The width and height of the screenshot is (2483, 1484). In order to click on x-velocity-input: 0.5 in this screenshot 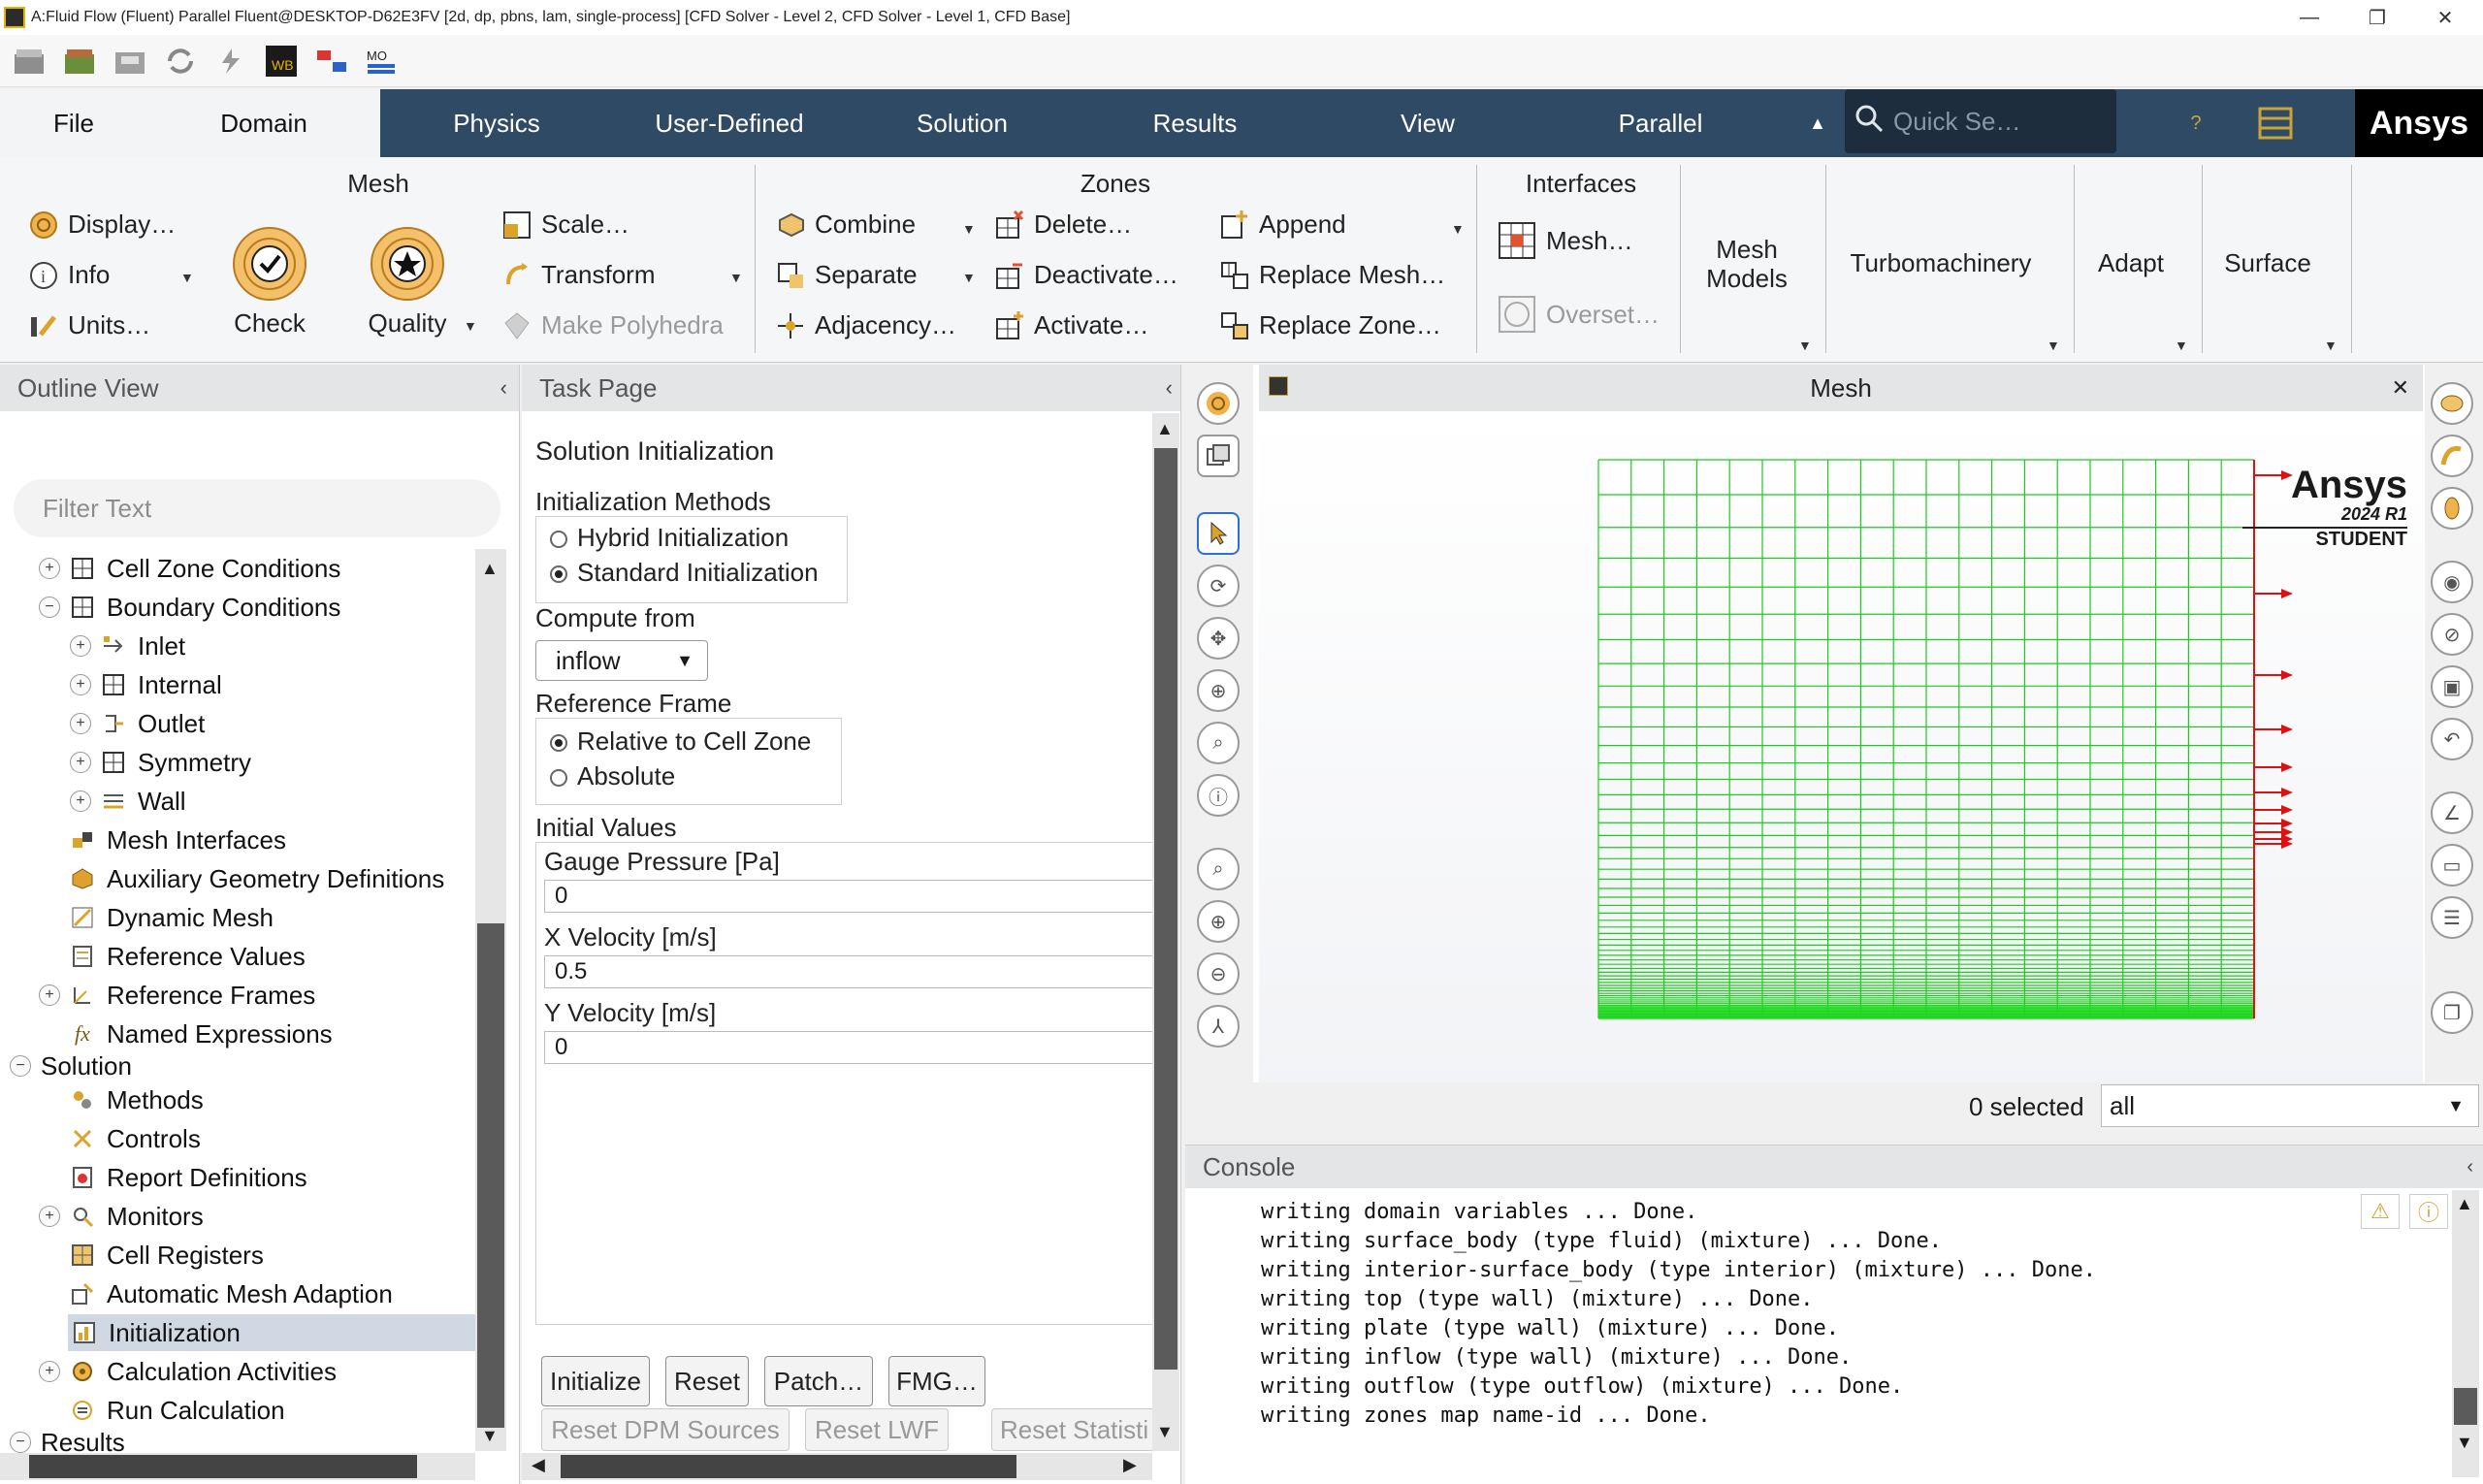, I will do `click(855, 971)`.